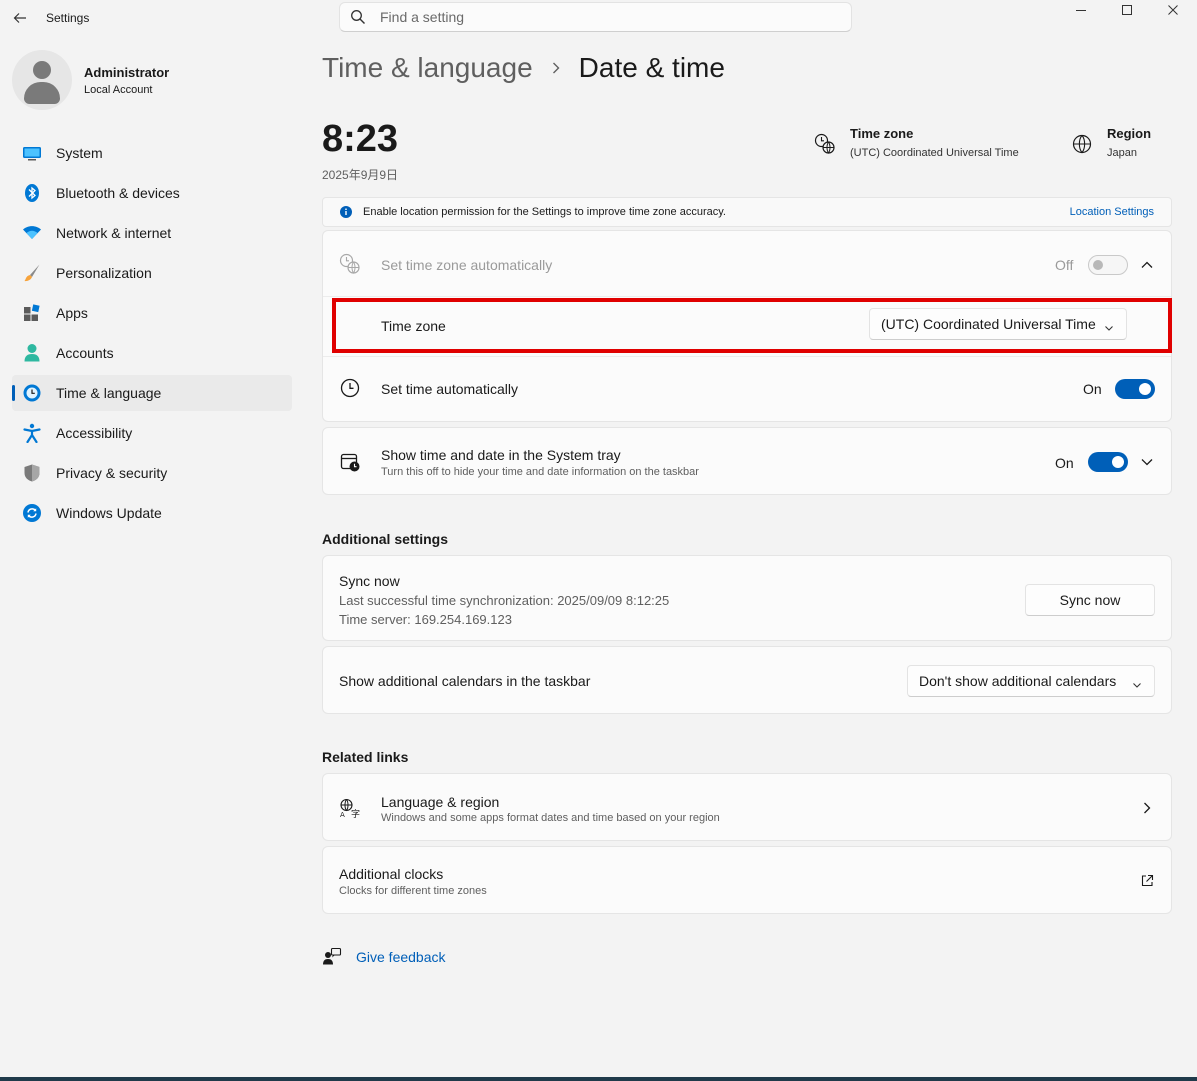 The width and height of the screenshot is (1197, 1081). I want to click on sidebar-item-label: Network & internet, so click(114, 233).